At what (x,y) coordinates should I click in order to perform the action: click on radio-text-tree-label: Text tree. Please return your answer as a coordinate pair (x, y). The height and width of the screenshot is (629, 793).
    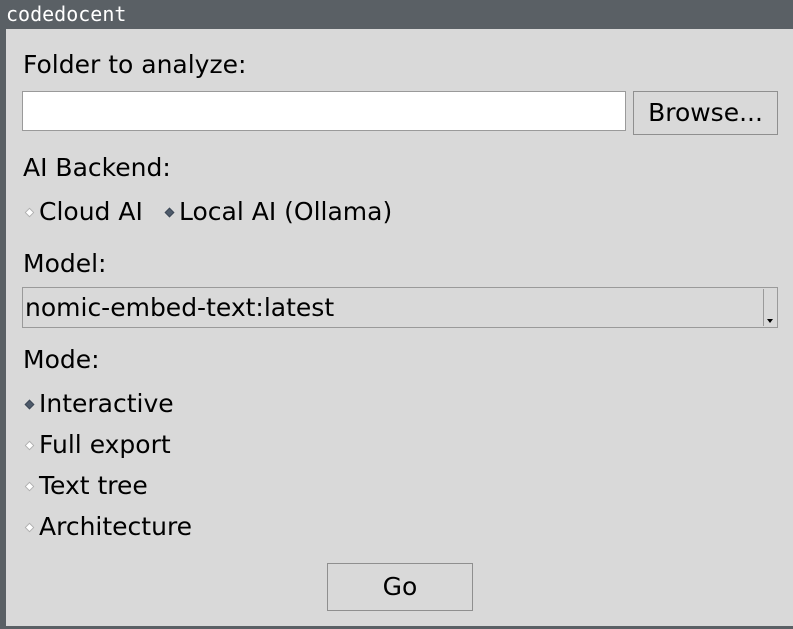
    Looking at the image, I should click on (93, 485).